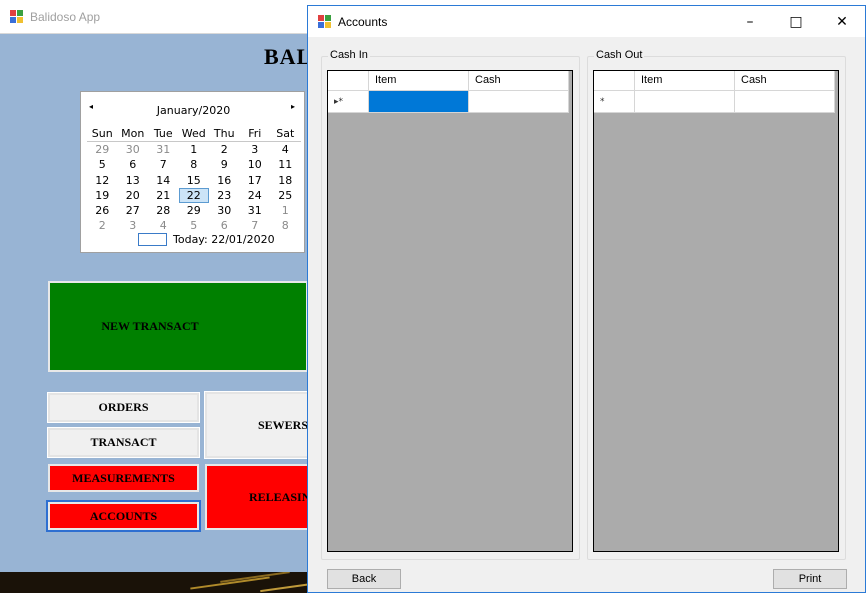 The height and width of the screenshot is (593, 866). What do you see at coordinates (255, 195) in the screenshot?
I see `calendar-day: 24` at bounding box center [255, 195].